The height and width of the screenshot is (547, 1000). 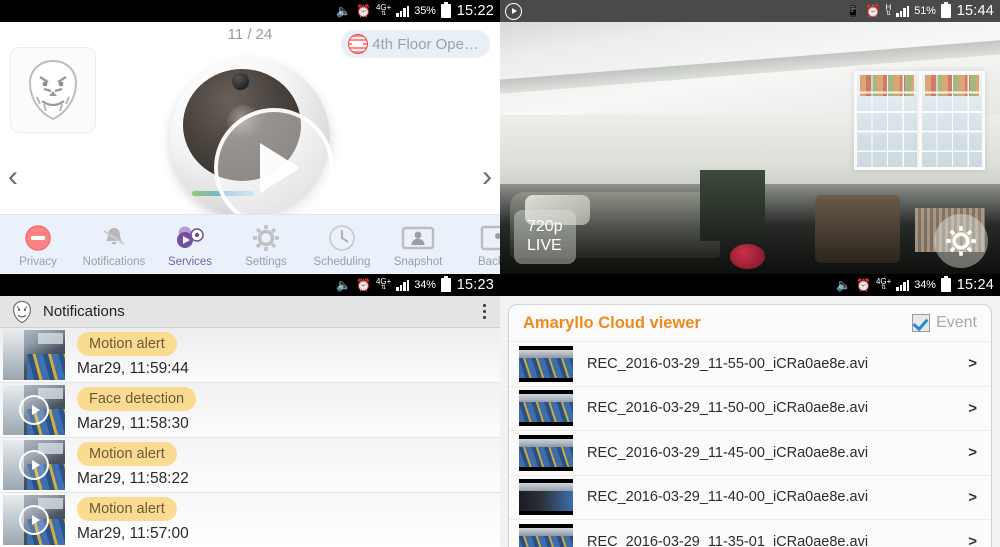 I want to click on tiger-logo-icon, so click(x=53, y=90).